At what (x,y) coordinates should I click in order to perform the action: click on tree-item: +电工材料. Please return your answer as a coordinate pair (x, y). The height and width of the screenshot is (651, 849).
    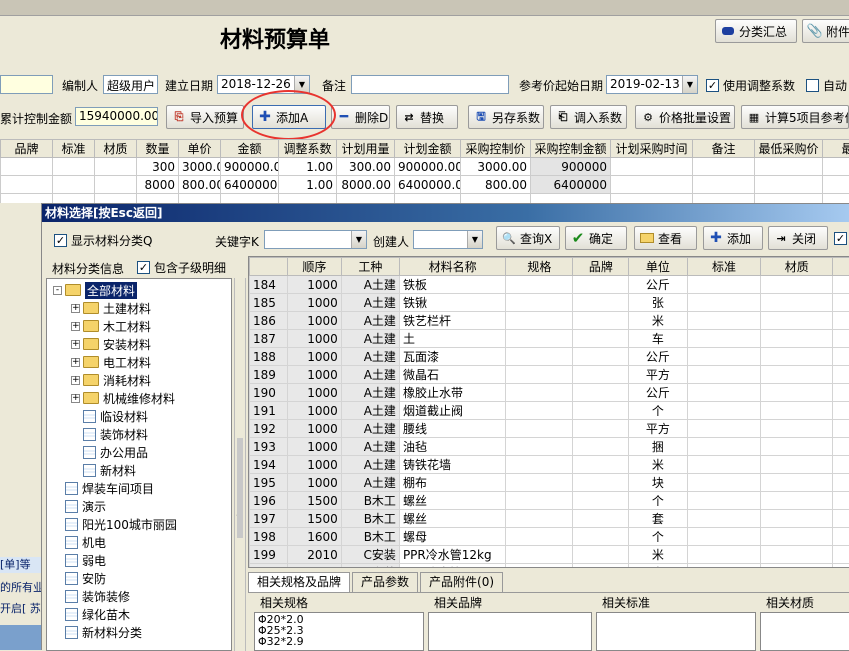
    Looking at the image, I should click on (111, 362).